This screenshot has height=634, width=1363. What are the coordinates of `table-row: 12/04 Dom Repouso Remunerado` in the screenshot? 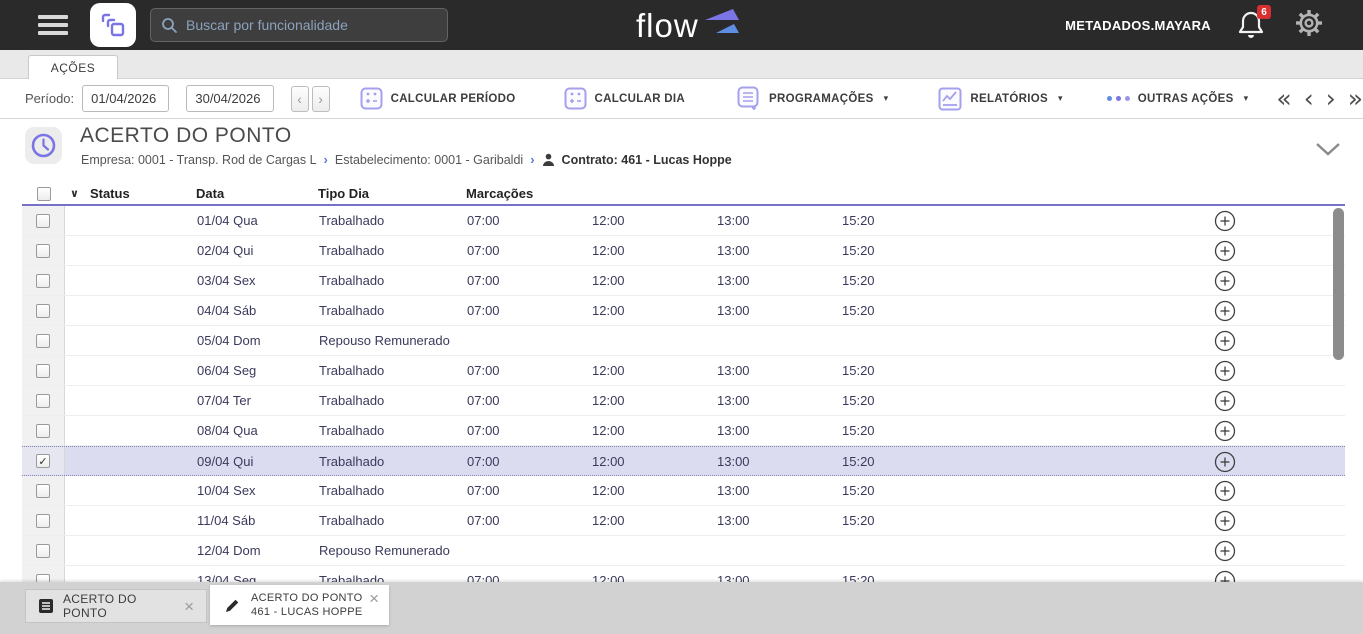 It's located at (683, 551).